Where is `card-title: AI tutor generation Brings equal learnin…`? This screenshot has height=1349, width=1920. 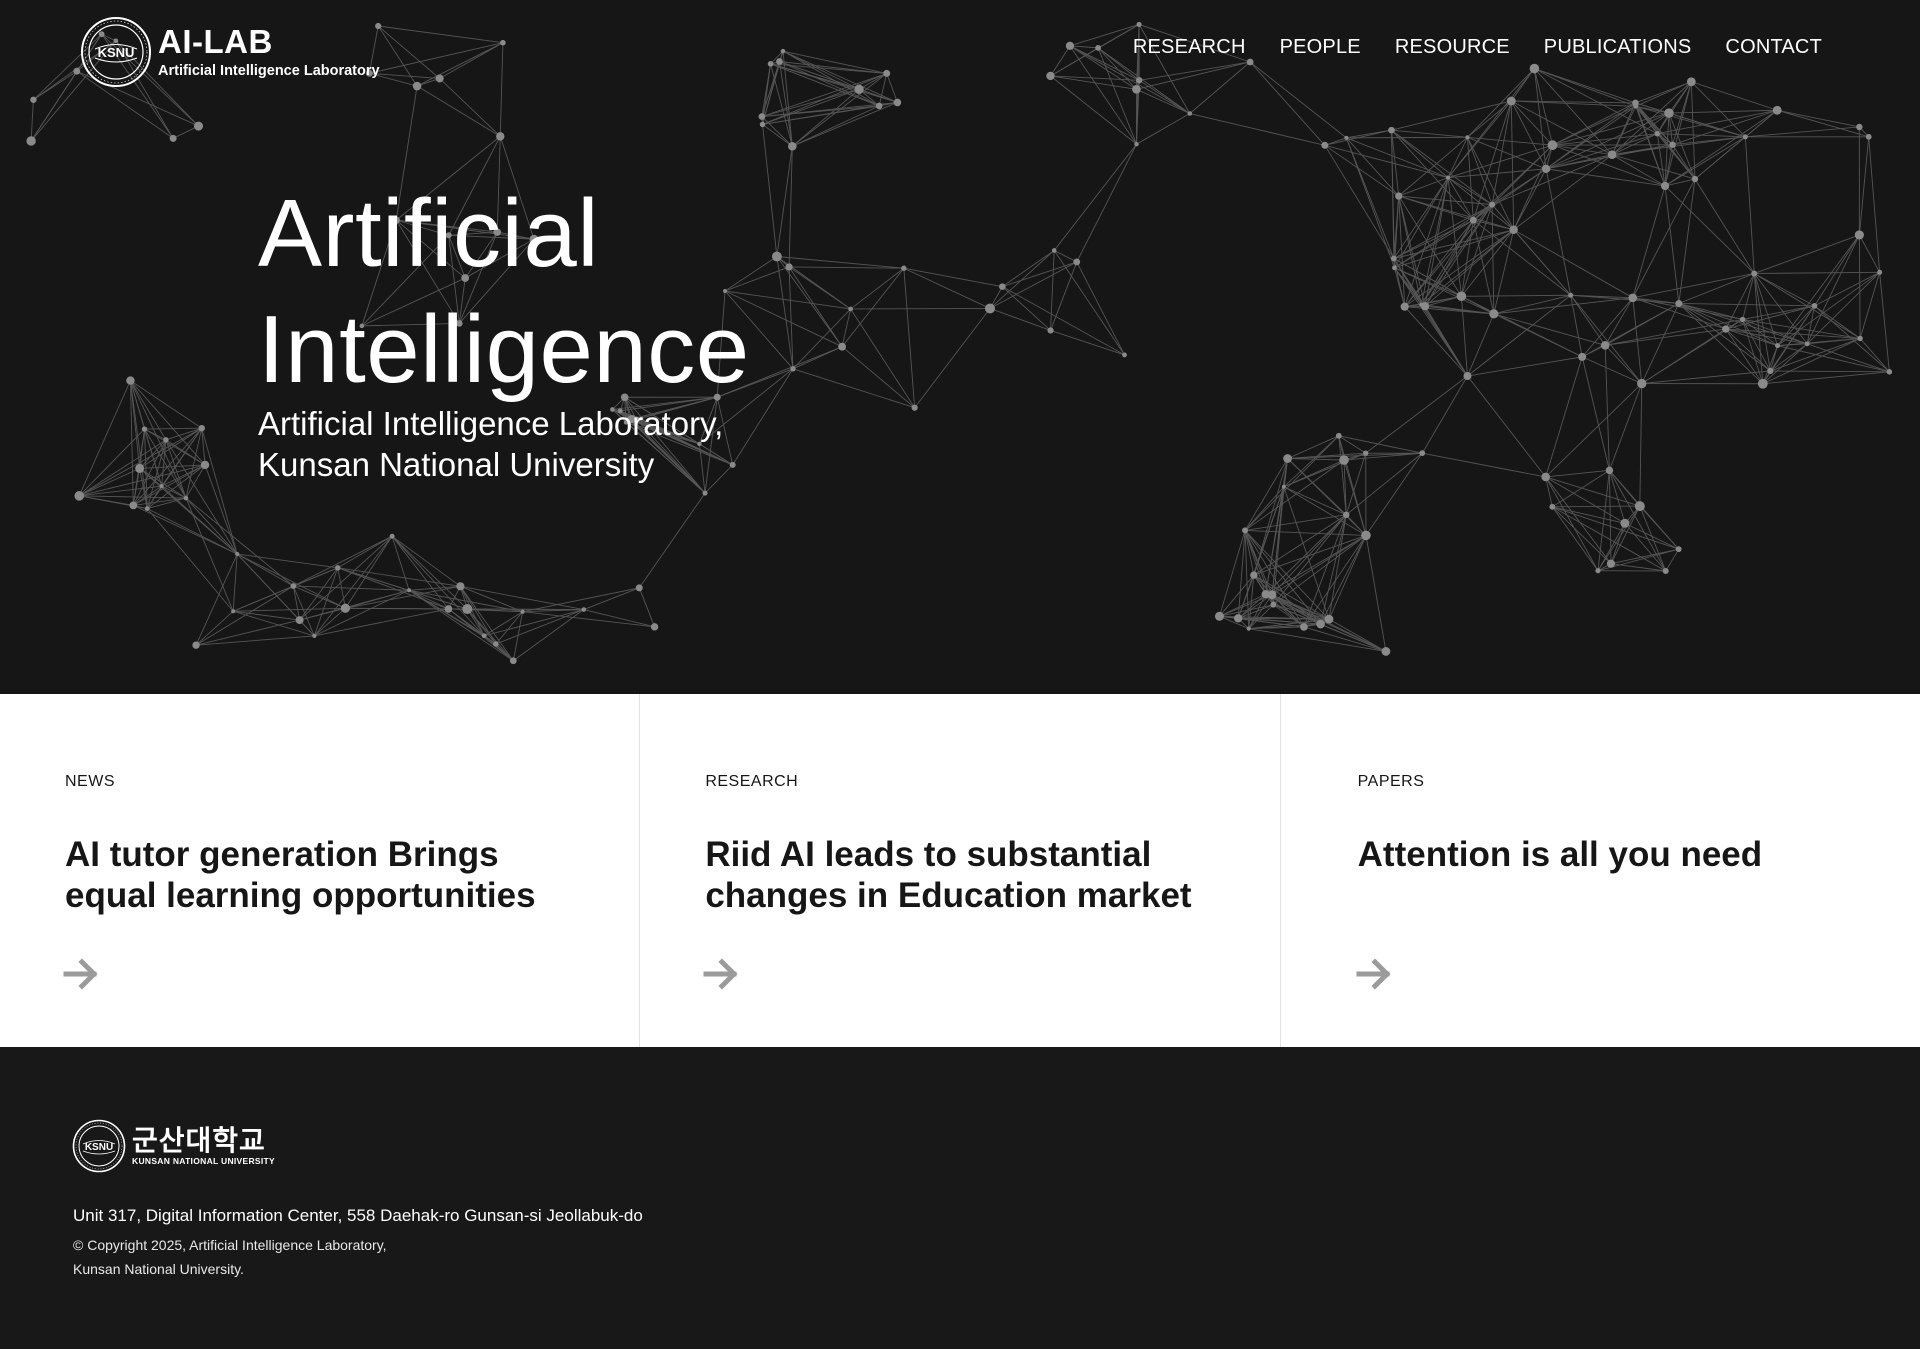 card-title: AI tutor generation Brings equal learnin… is located at coordinates (300, 875).